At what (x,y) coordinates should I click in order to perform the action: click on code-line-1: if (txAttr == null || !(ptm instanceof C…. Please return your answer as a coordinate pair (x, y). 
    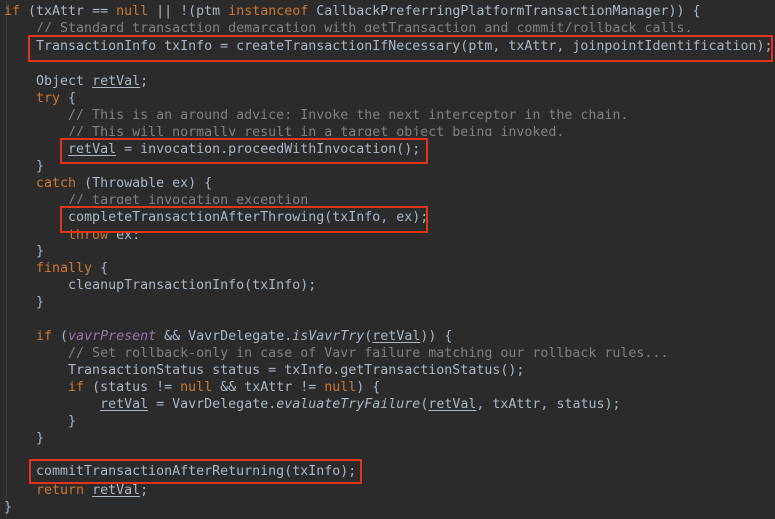
    Looking at the image, I should click on (352, 11).